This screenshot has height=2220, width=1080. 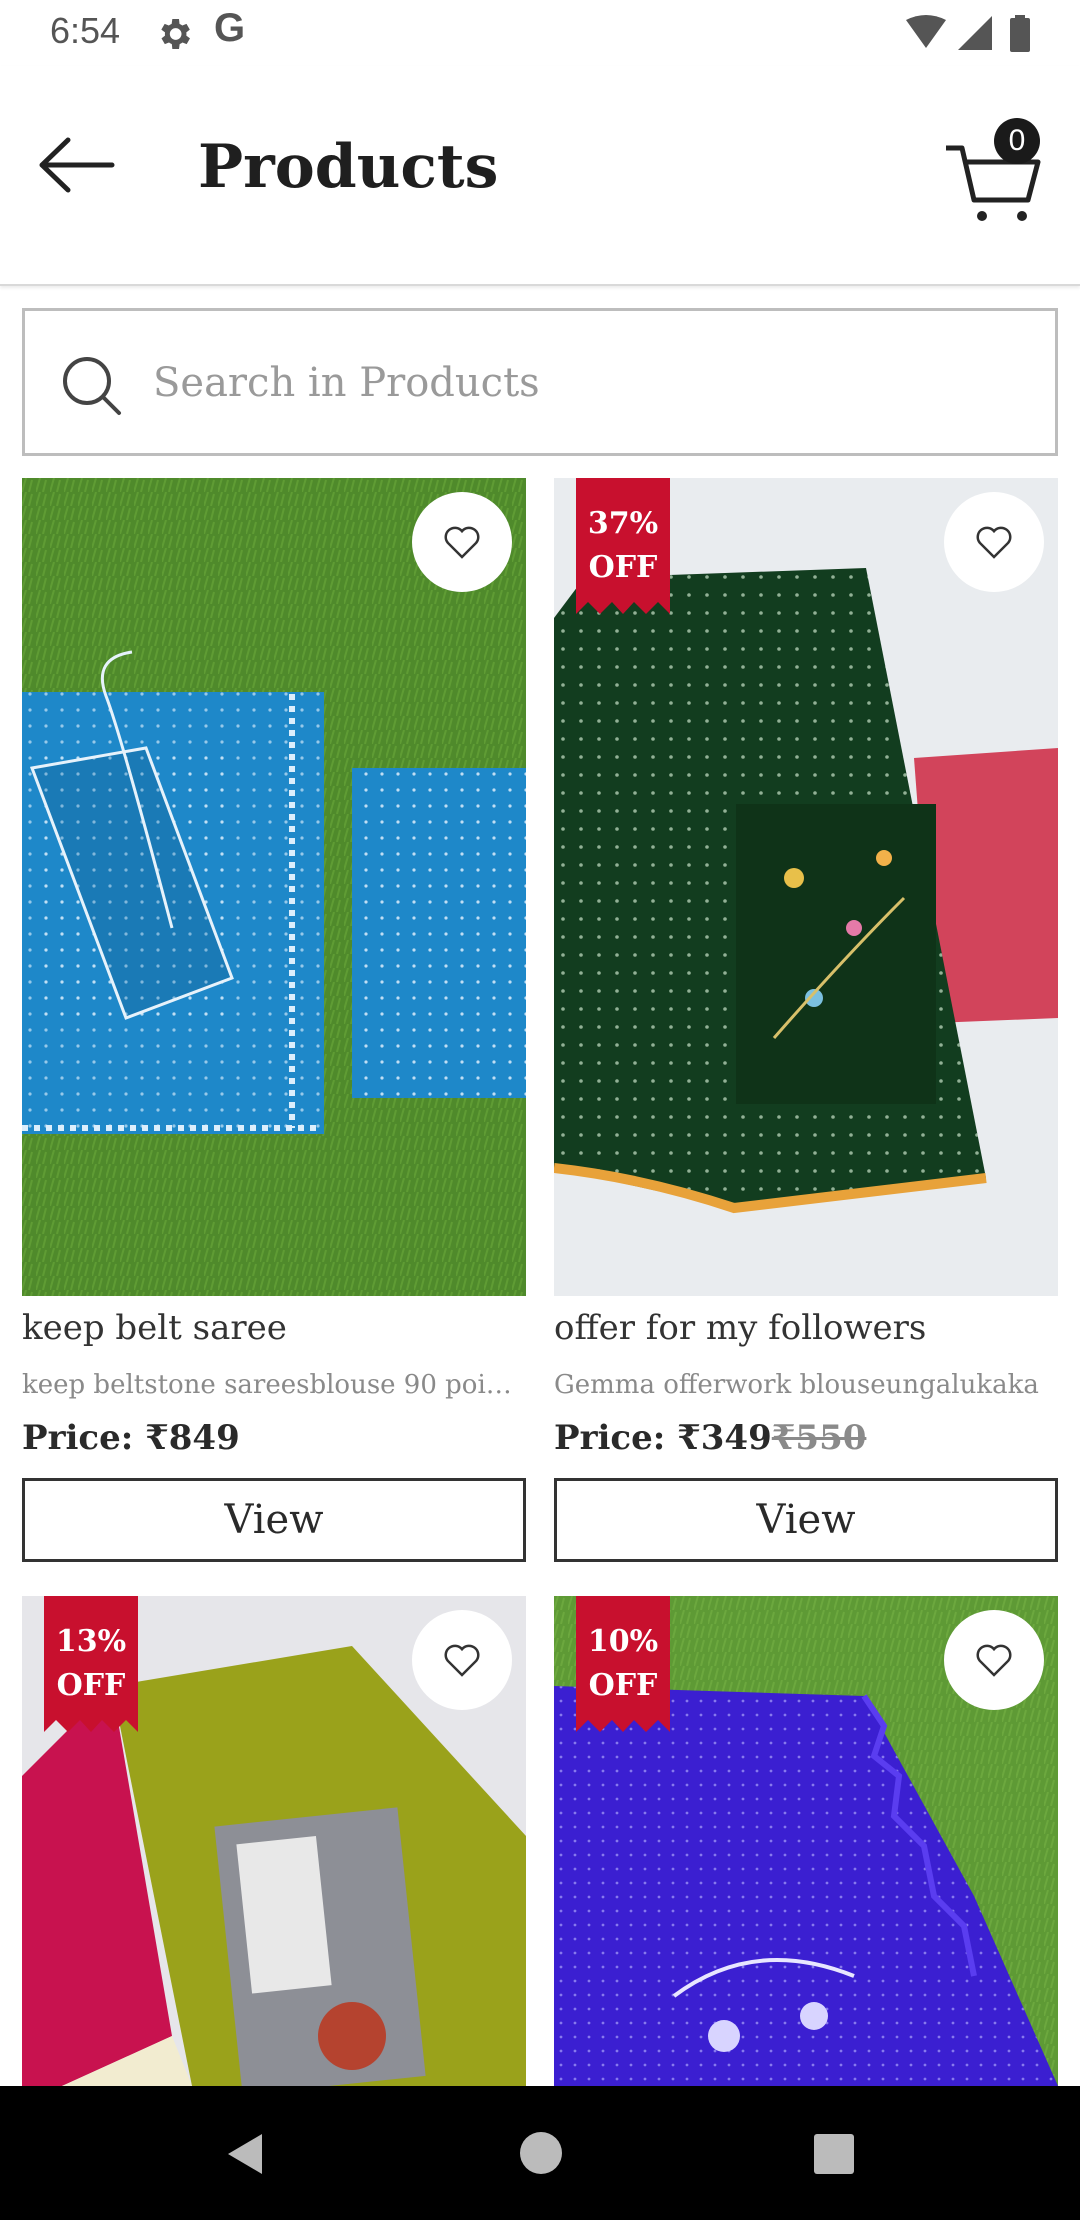 I want to click on wifi-icon, so click(x=926, y=31).